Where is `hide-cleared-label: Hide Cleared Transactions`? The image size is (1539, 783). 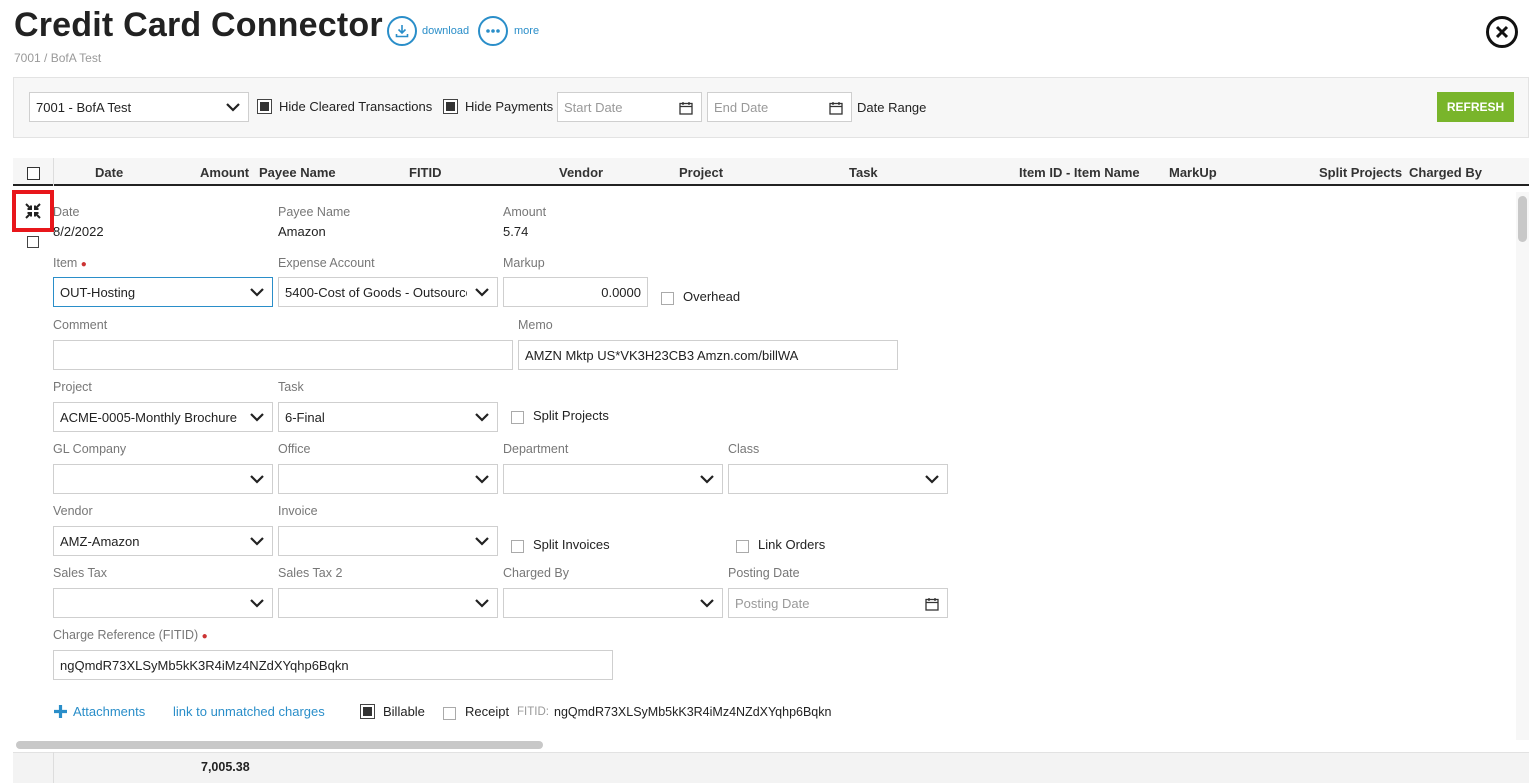 hide-cleared-label: Hide Cleared Transactions is located at coordinates (356, 106).